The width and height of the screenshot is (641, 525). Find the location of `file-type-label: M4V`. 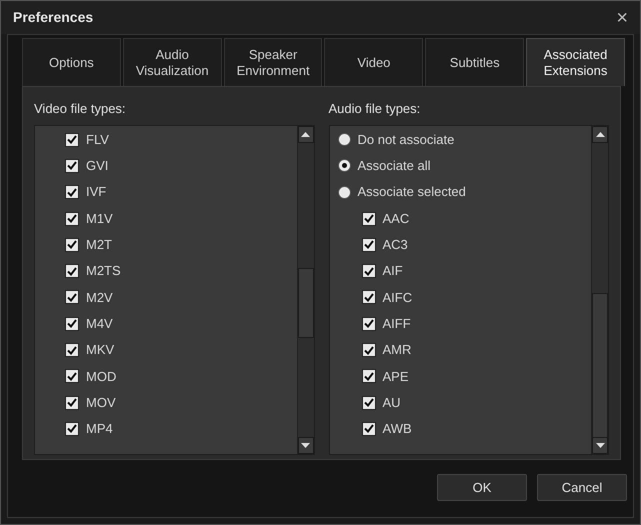

file-type-label: M4V is located at coordinates (99, 323).